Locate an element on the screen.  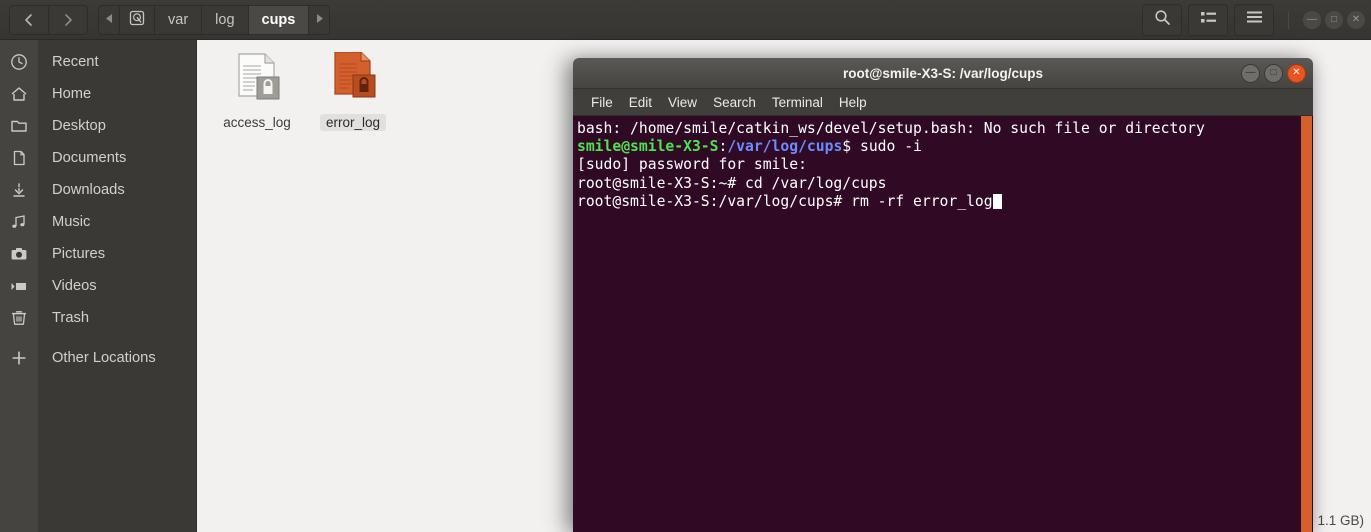
main-menu-button is located at coordinates (1254, 19).